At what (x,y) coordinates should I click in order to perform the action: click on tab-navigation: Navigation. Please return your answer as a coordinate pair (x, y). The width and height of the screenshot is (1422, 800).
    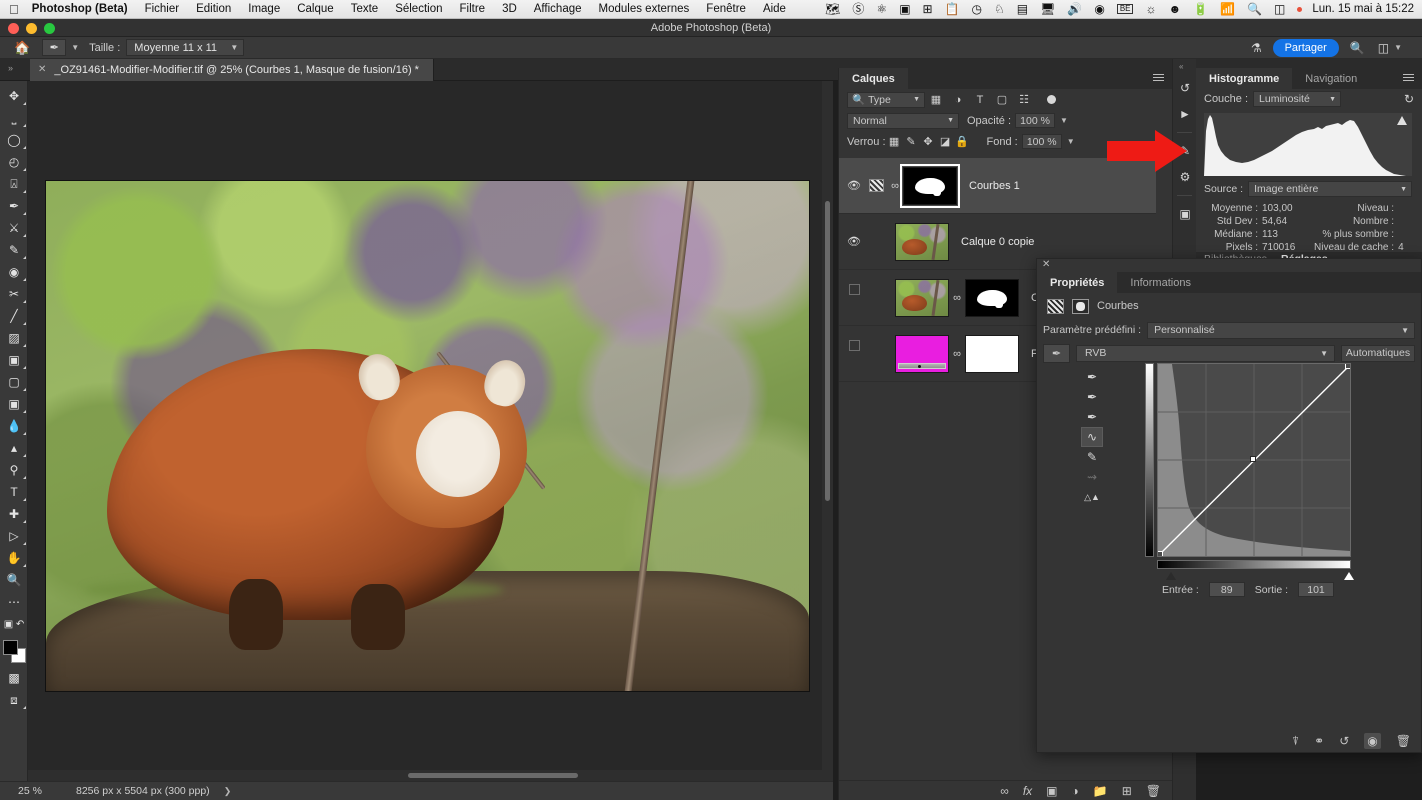
    Looking at the image, I should click on (1331, 78).